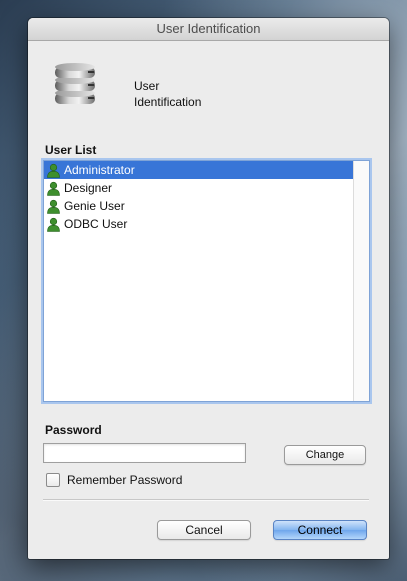 Image resolution: width=407 pixels, height=581 pixels. What do you see at coordinates (325, 455) in the screenshot?
I see `change-password-button: Change` at bounding box center [325, 455].